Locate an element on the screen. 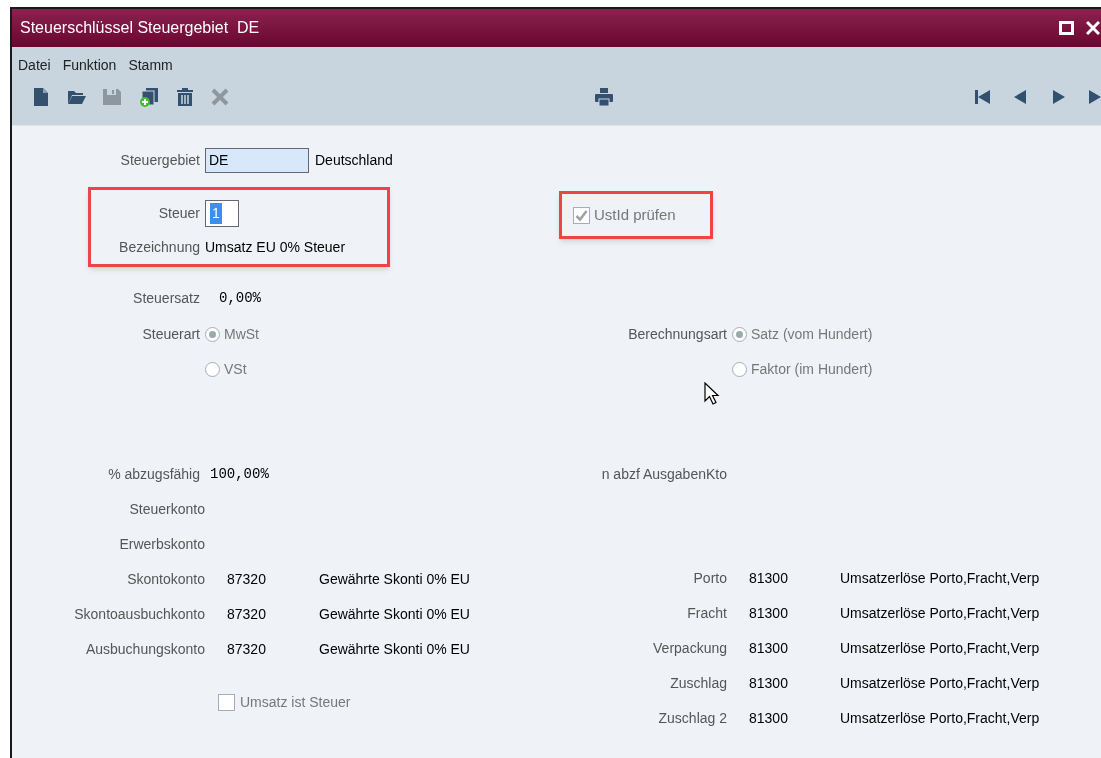  field-label: Zuschlag 2 is located at coordinates (692, 718).